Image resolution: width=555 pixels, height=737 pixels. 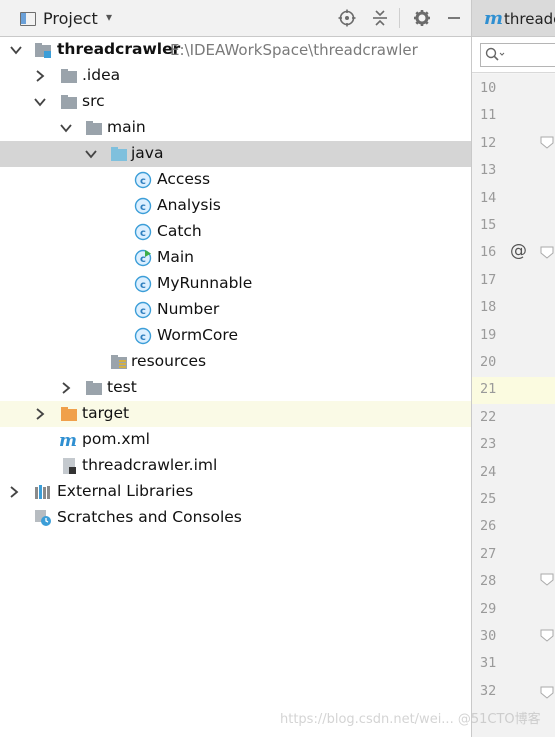 What do you see at coordinates (119, 362) in the screenshot?
I see `resources-folder-icon` at bounding box center [119, 362].